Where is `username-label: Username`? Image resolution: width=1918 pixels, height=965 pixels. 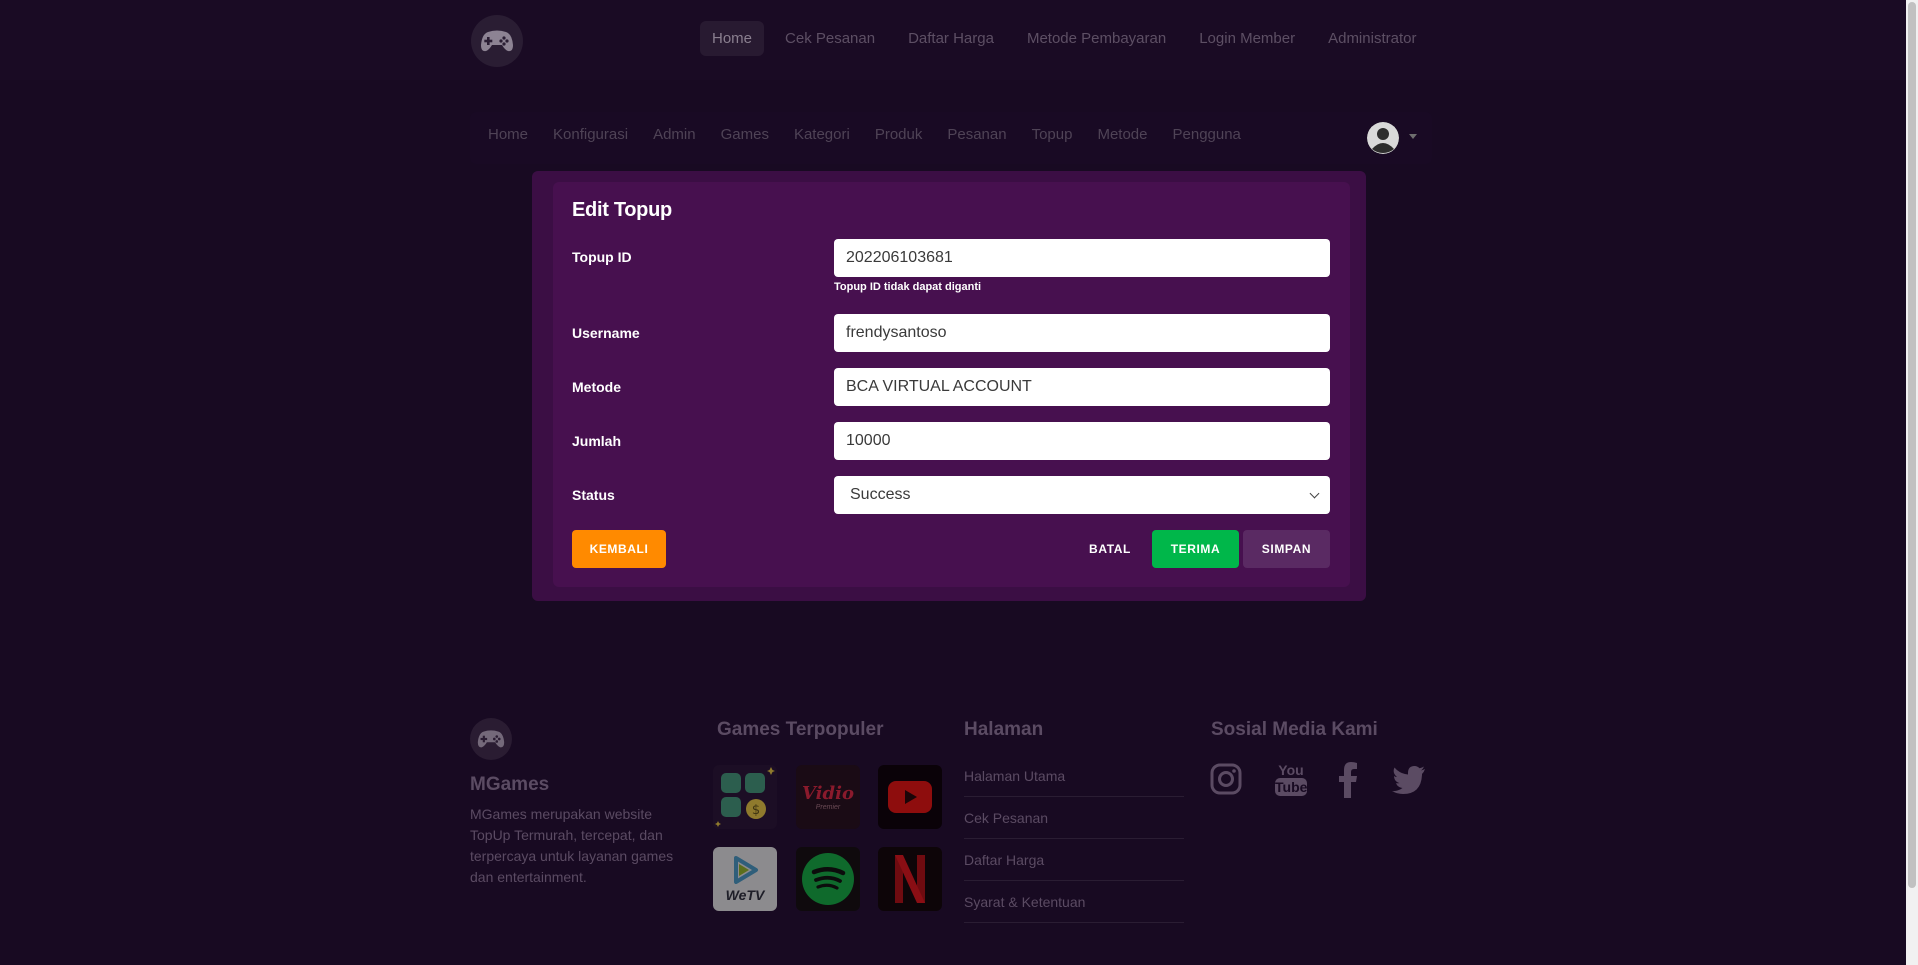 username-label: Username is located at coordinates (606, 333).